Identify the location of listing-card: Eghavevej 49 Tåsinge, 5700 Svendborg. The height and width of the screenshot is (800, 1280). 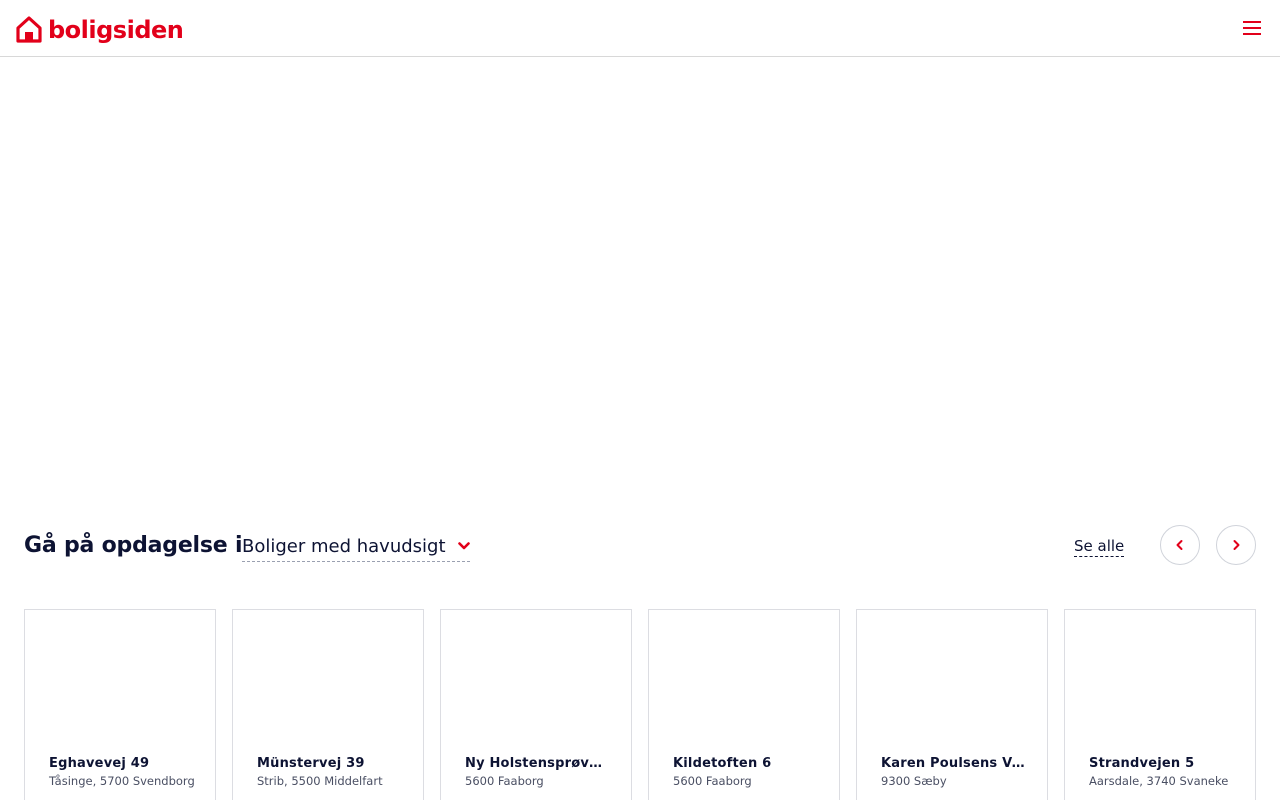
(120, 704).